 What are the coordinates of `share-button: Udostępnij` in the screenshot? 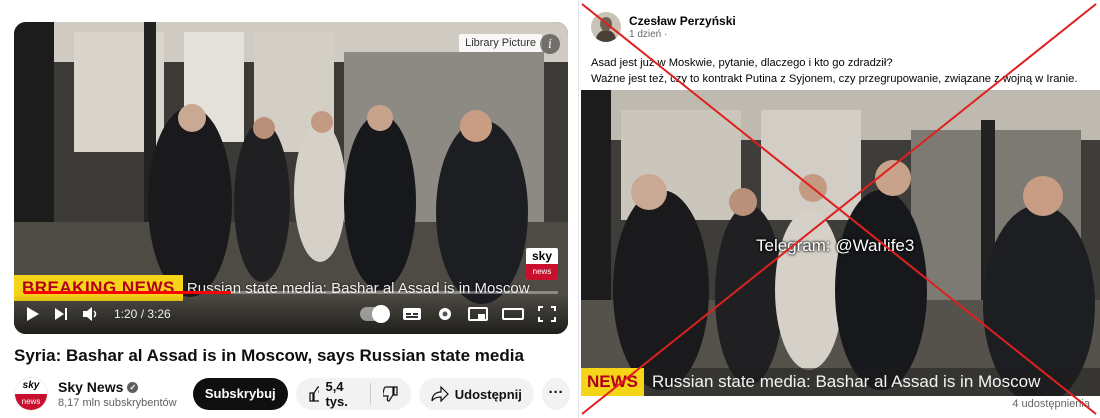 It's located at (476, 394).